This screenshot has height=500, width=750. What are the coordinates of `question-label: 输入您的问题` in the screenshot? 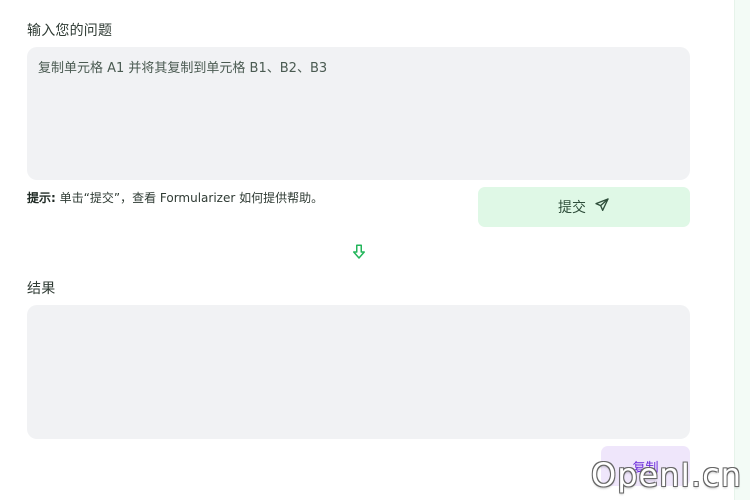 It's located at (70, 31).